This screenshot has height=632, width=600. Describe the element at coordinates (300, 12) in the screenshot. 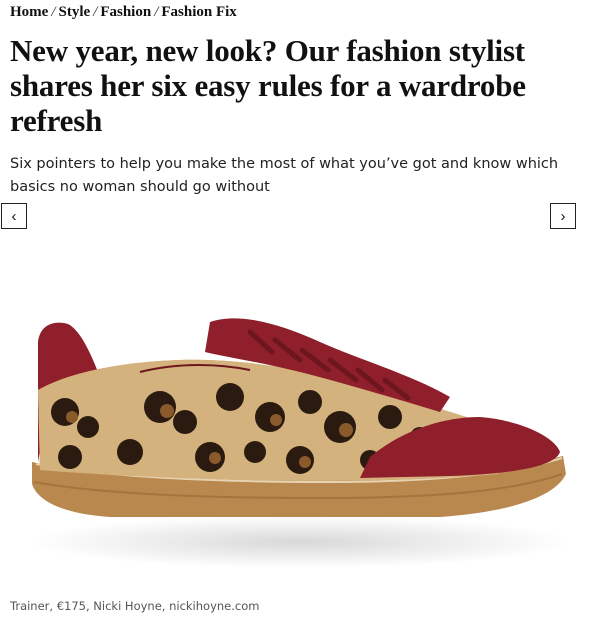

I see `breadcrumb: Home / Style / Fashion / Fashion Fix` at that location.